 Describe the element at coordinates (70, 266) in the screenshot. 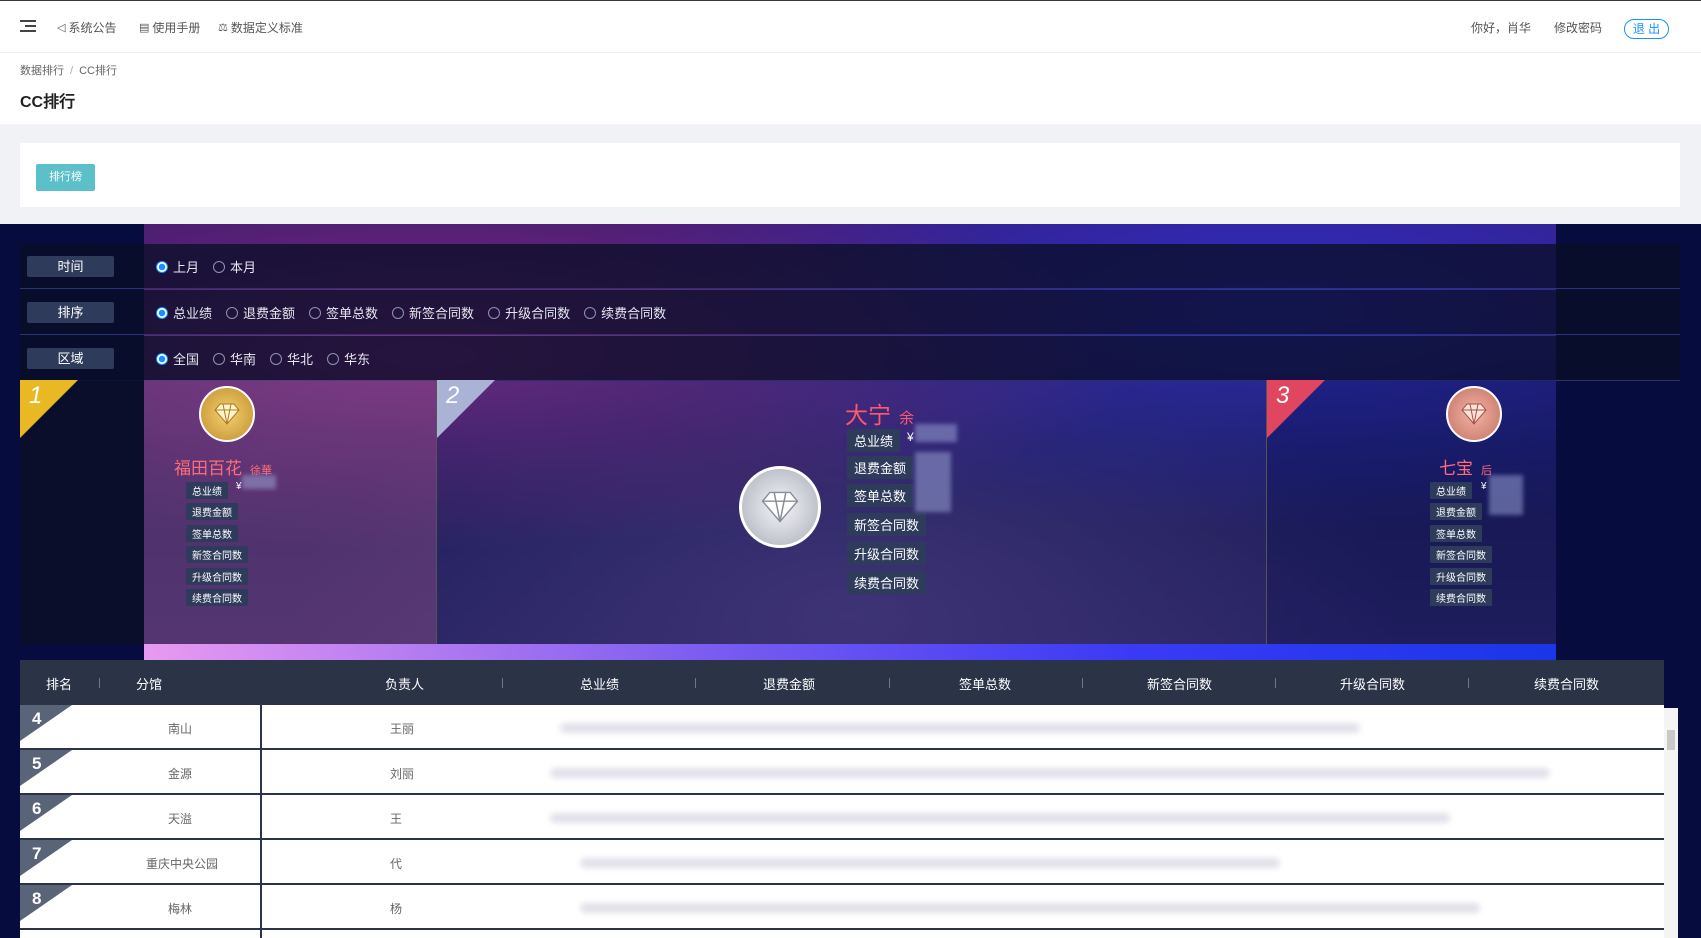

I see `filter-label: 时间` at that location.